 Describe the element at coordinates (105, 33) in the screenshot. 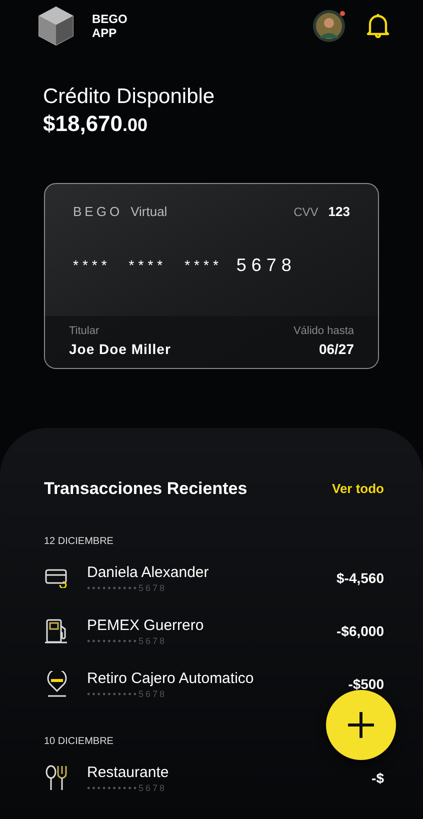

I see `app-name: APP` at that location.